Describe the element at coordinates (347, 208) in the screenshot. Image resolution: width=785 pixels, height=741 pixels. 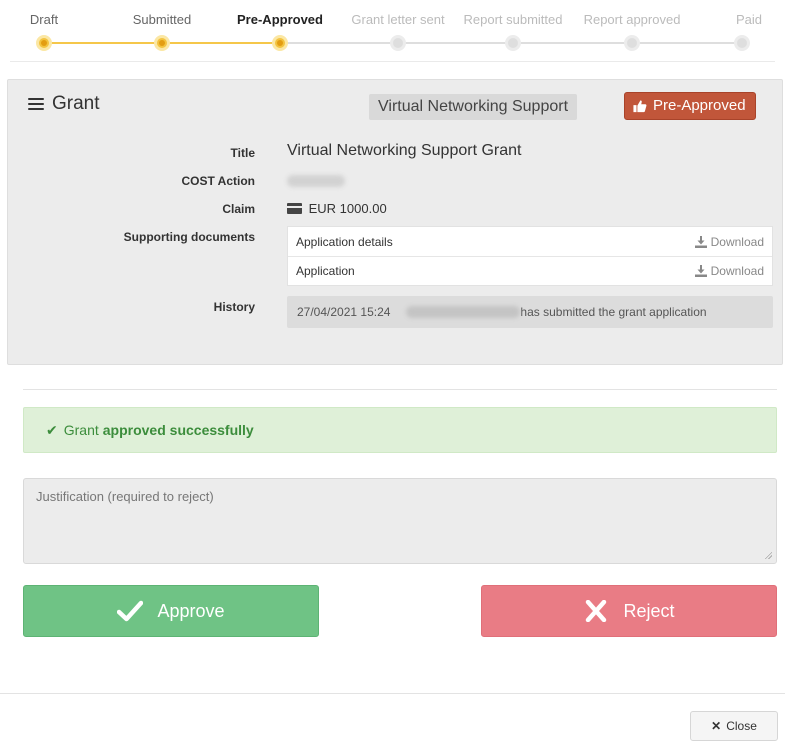
I see `claim-amount: EUR 1000.00` at that location.